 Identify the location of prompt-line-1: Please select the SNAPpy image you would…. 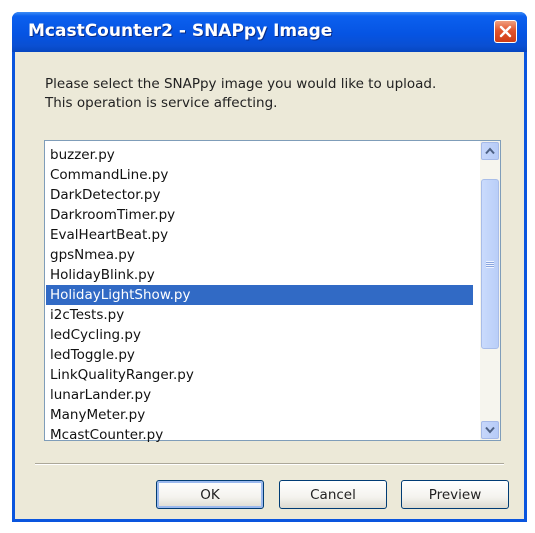
(241, 84).